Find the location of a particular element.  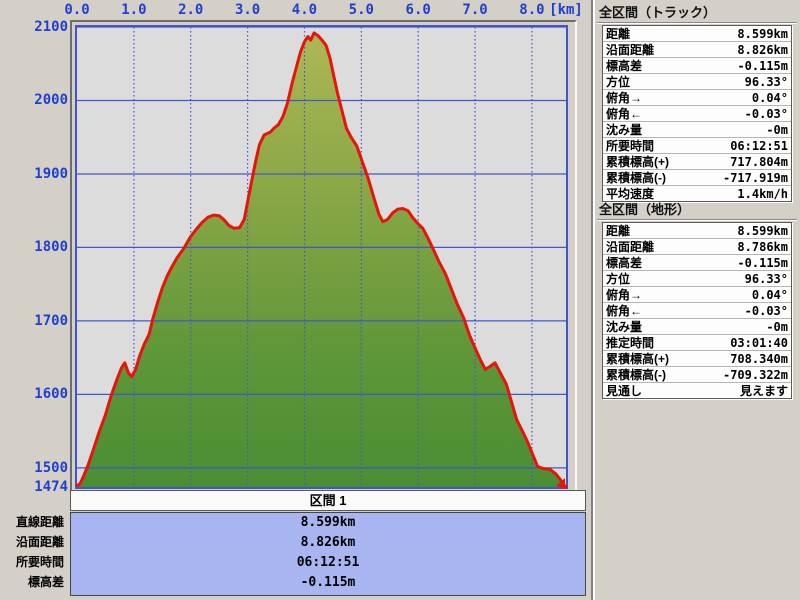

x-tick-label: 7.0 is located at coordinates (475, 10).